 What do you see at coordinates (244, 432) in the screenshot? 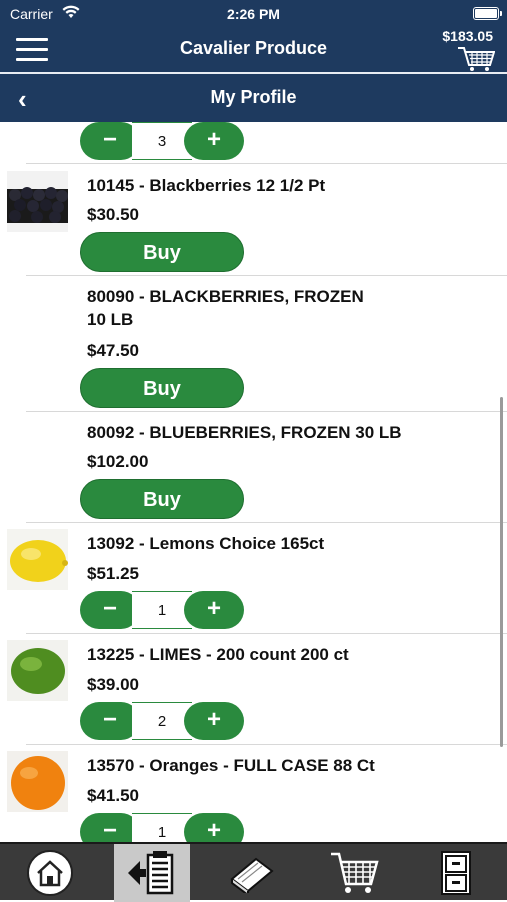
I see `product-name: 80092 - BLUEBERRIES, FROZEN 30 LB` at bounding box center [244, 432].